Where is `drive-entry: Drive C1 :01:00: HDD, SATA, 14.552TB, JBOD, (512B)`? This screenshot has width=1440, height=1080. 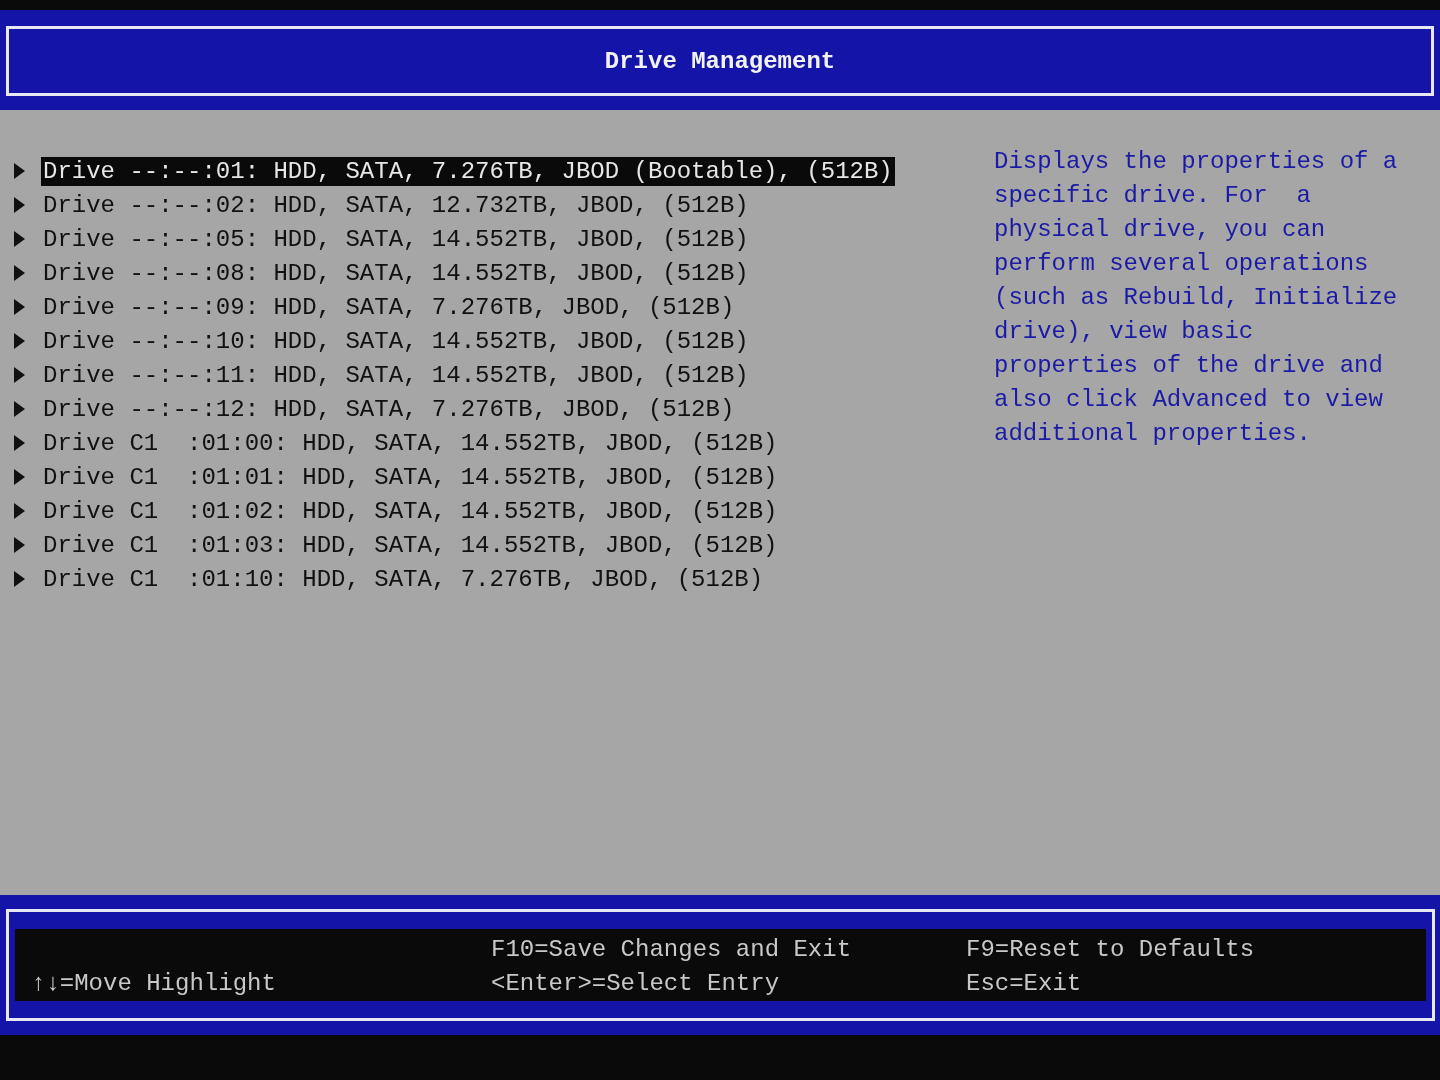
drive-entry: Drive C1 :01:00: HDD, SATA, 14.552TB, JBOD, (512B) is located at coordinates (410, 443).